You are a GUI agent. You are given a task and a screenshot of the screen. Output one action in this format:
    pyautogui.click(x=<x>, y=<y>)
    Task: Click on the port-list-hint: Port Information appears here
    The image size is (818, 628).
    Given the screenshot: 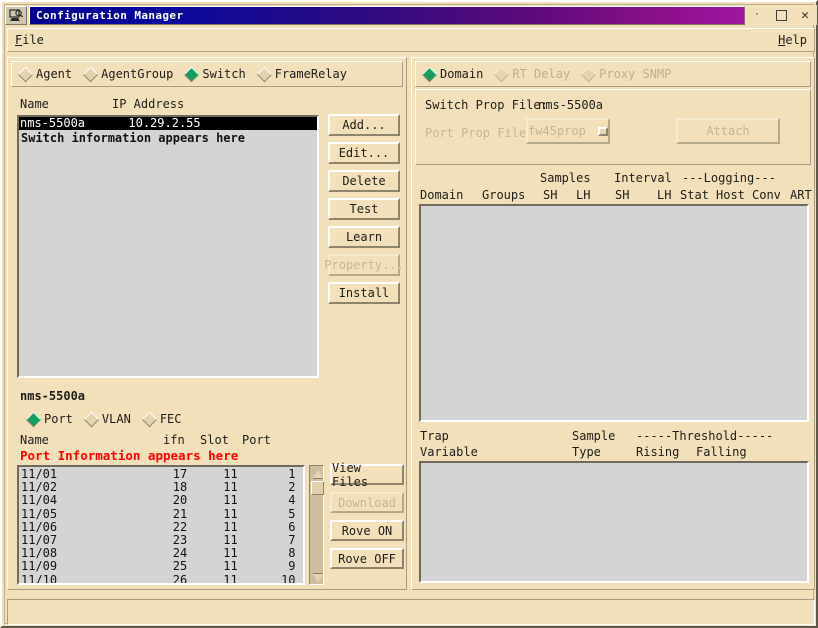 What is the action you would take?
    pyautogui.click(x=129, y=455)
    